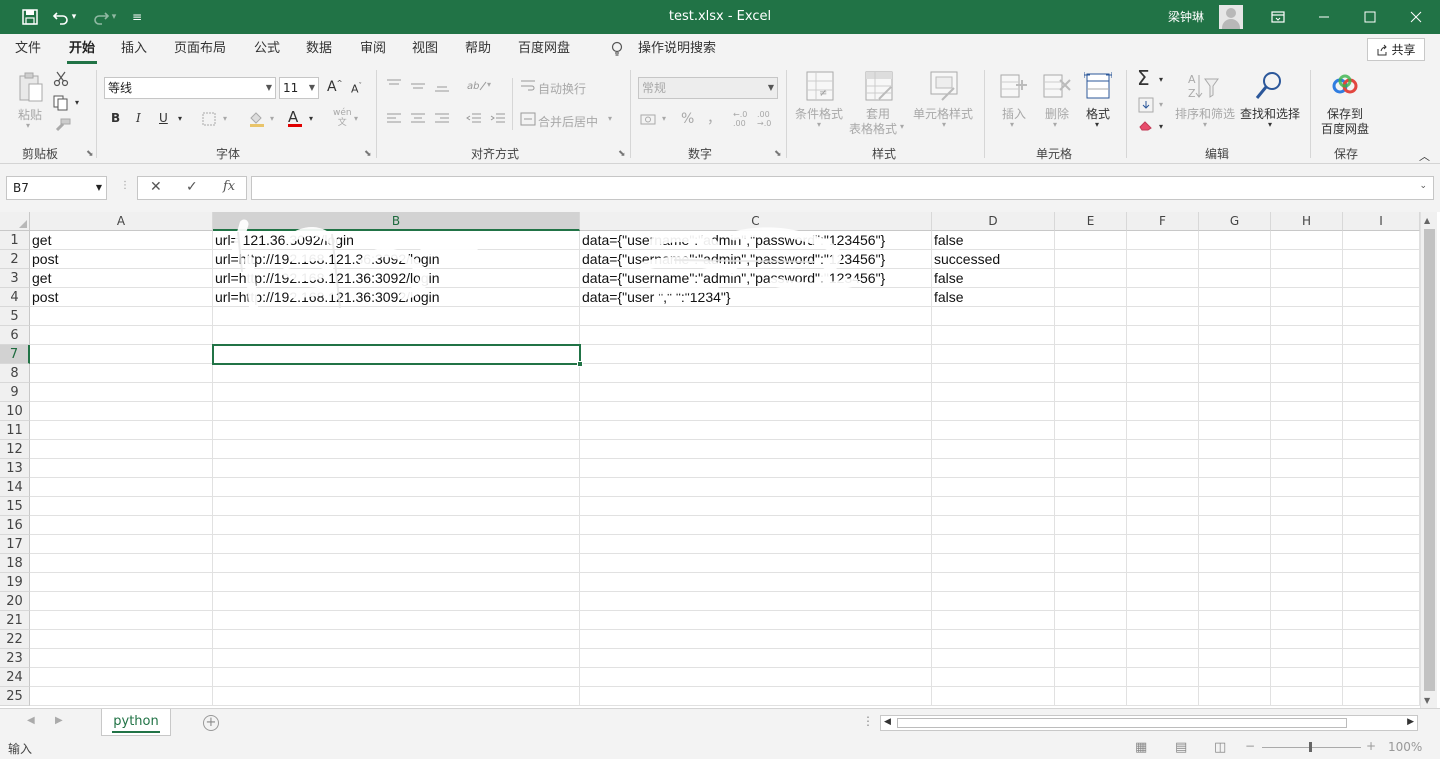  I want to click on row-header-20: 20, so click(15, 601).